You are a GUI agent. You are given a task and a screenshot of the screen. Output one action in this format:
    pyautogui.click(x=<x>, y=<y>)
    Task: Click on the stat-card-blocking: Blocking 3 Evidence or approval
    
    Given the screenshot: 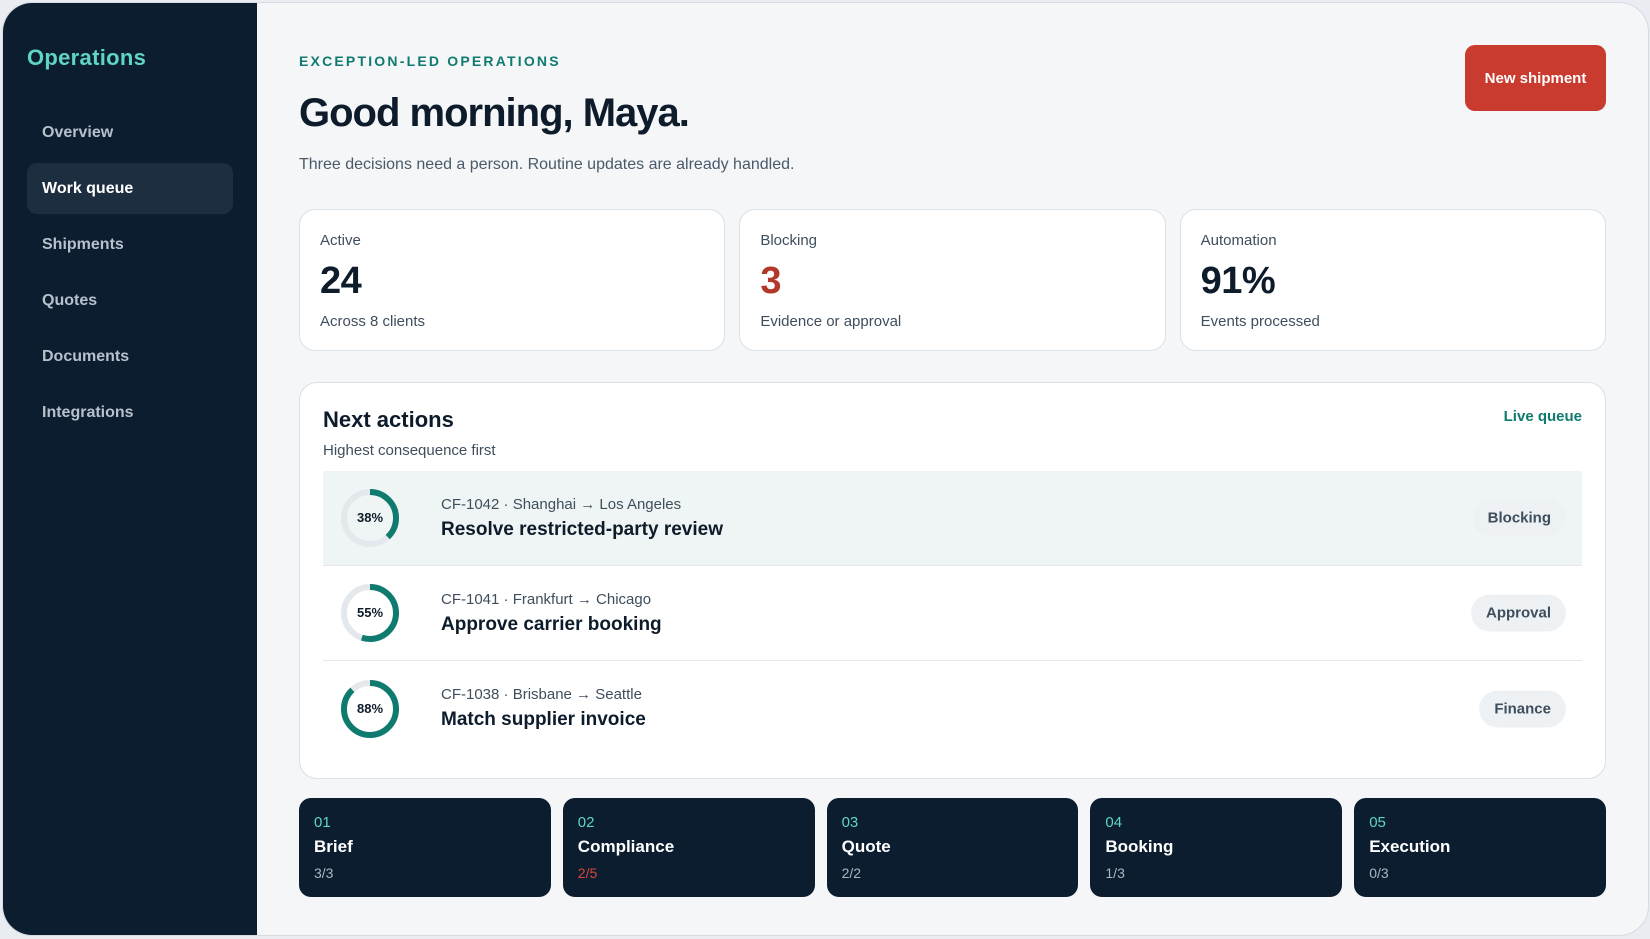 What is the action you would take?
    pyautogui.click(x=952, y=280)
    